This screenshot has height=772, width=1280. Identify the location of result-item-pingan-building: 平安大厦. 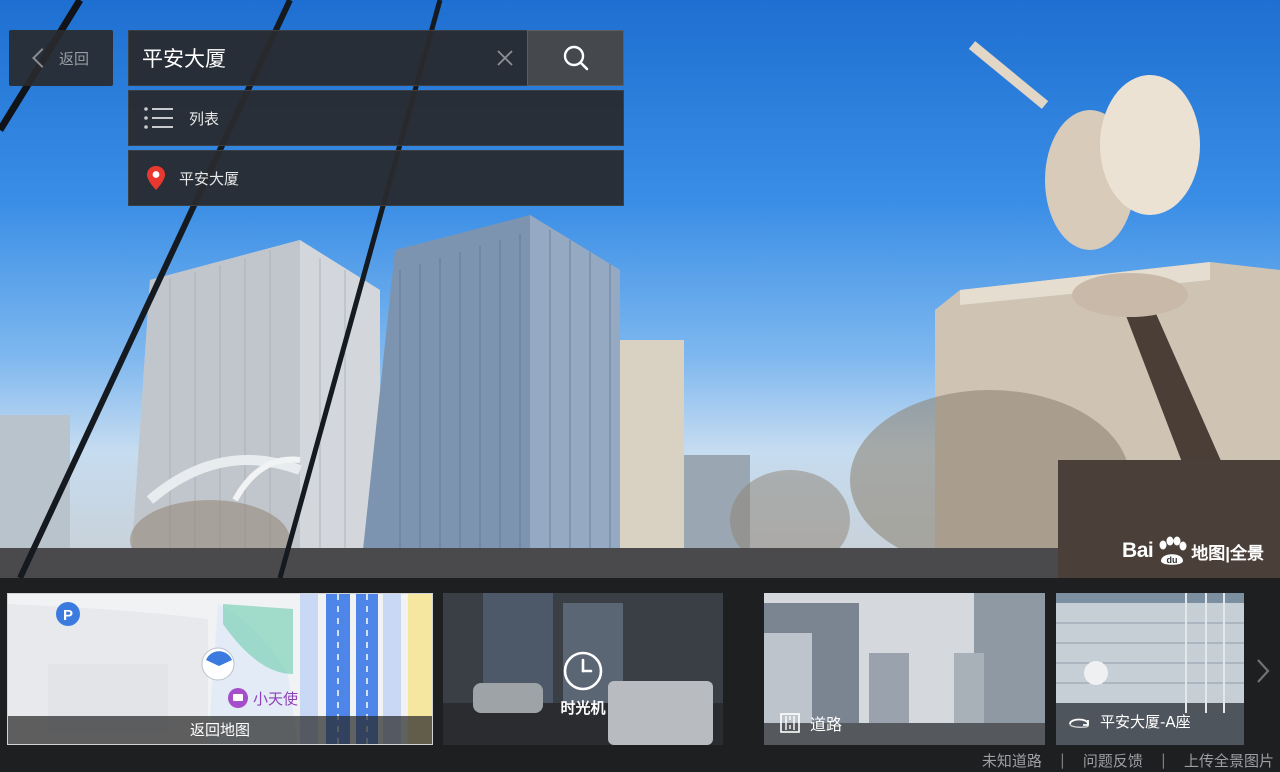
(376, 178).